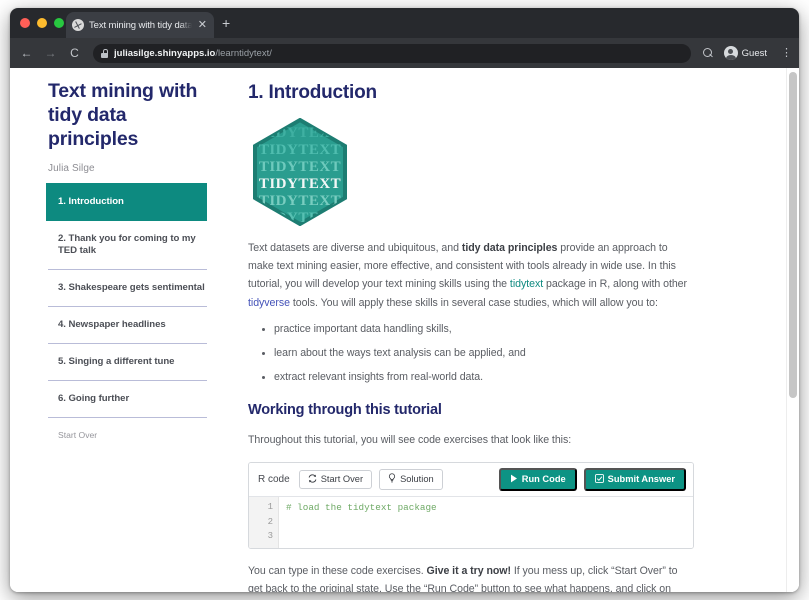  What do you see at coordinates (793, 235) in the screenshot?
I see `scrollbar-thumb` at bounding box center [793, 235].